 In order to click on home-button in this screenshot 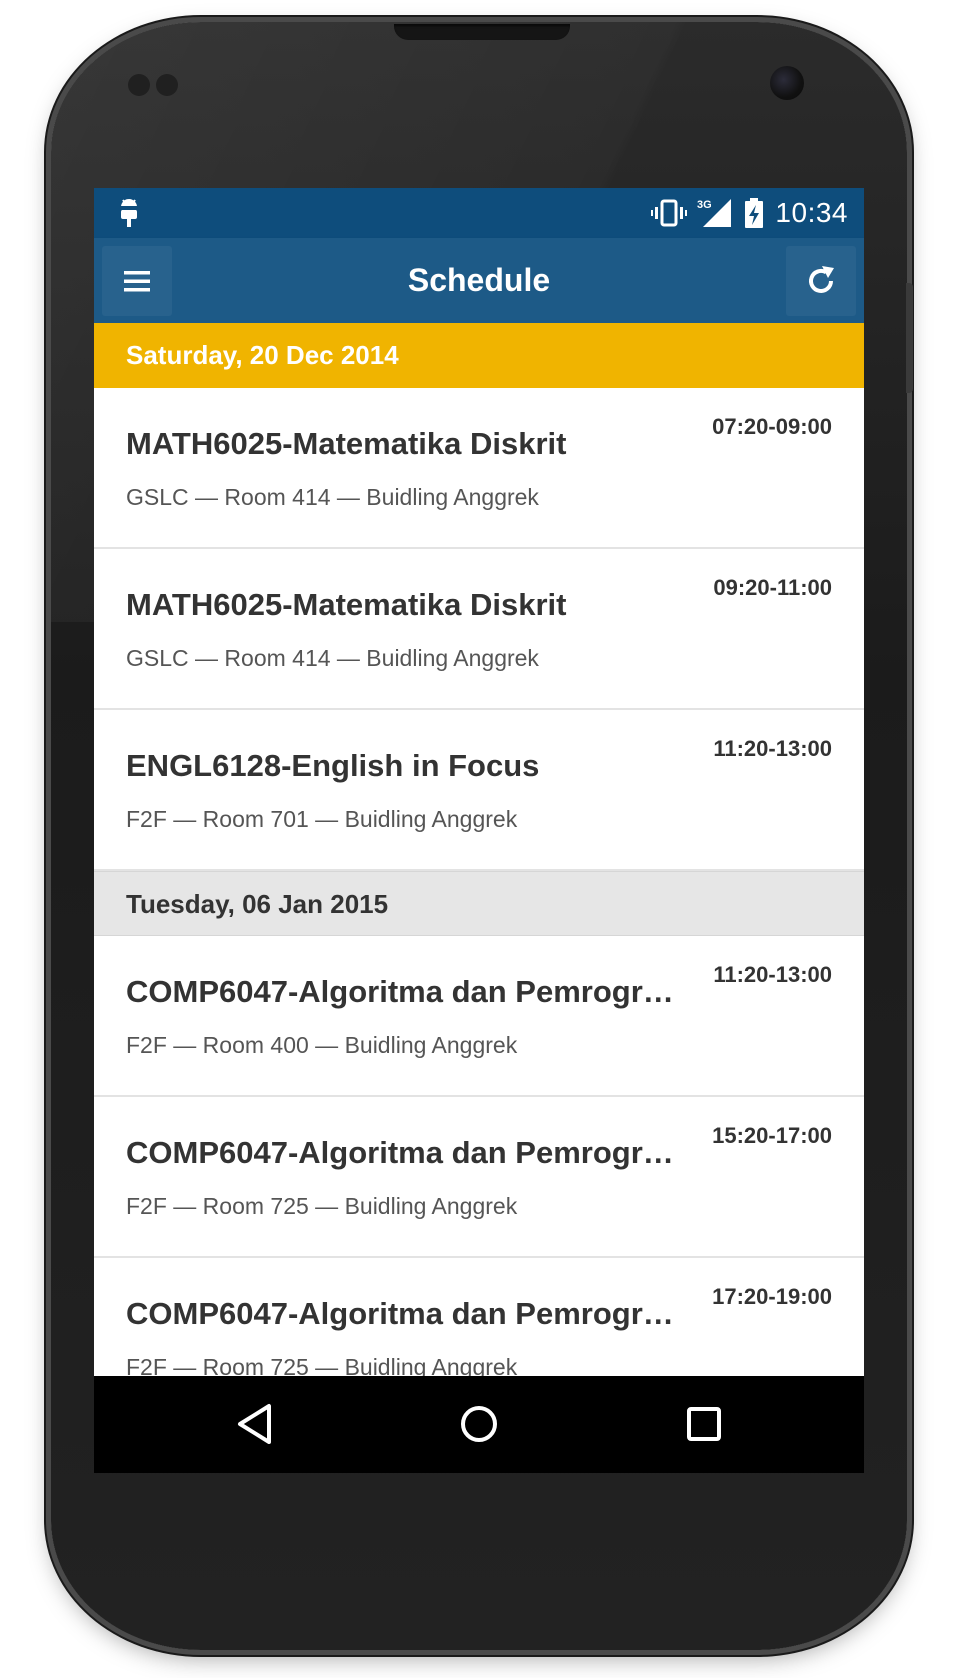, I will do `click(479, 1424)`.